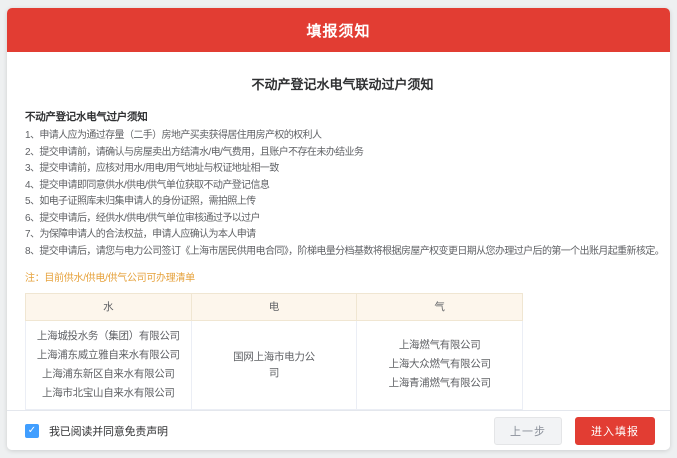  What do you see at coordinates (108, 431) in the screenshot?
I see `agree-label: 我已阅读并同意免责声明` at bounding box center [108, 431].